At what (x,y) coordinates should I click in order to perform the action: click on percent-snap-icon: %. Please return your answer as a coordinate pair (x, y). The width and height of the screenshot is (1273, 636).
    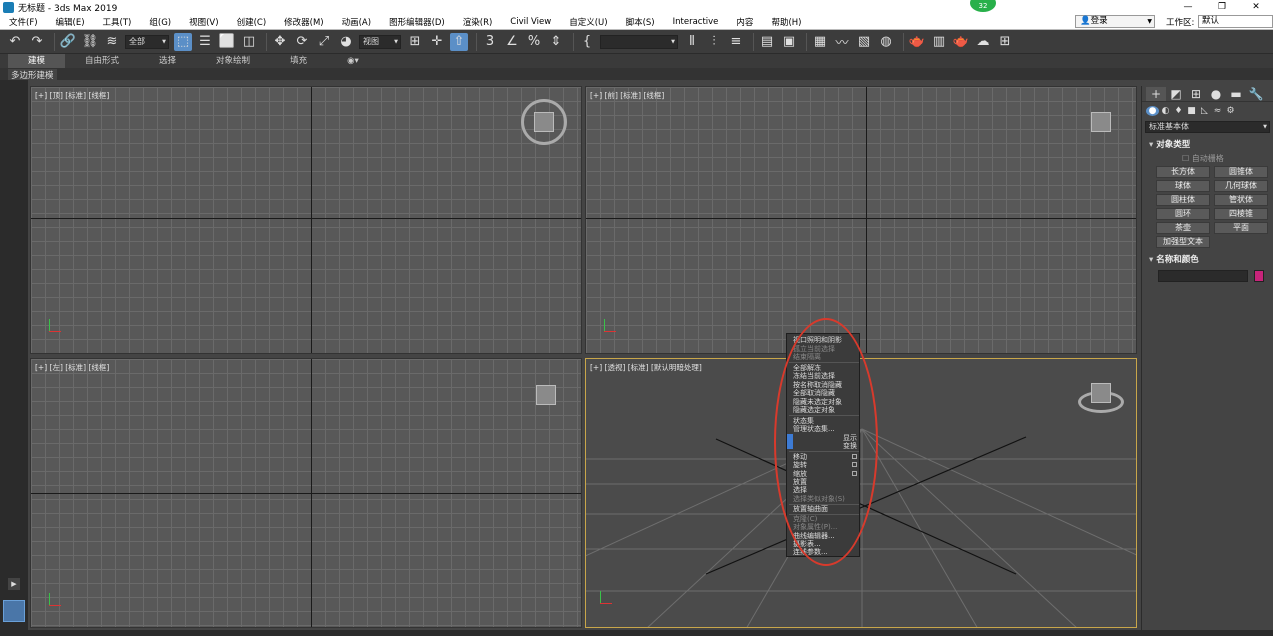
    Looking at the image, I should click on (534, 42).